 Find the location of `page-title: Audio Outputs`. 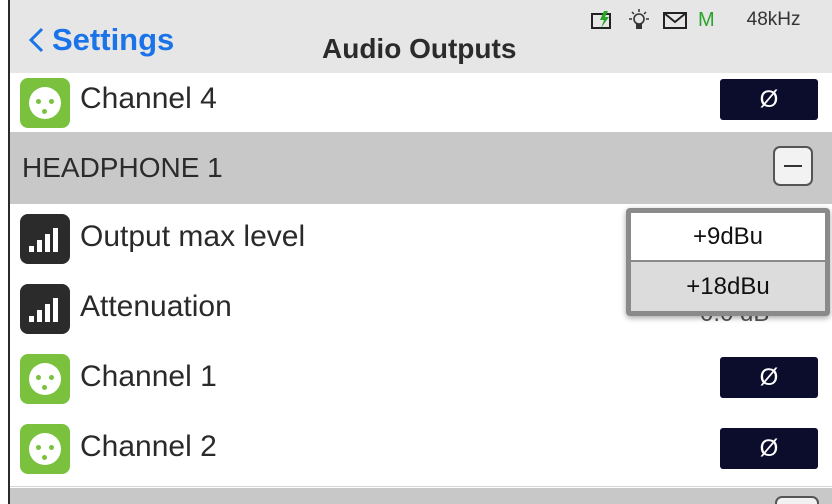

page-title: Audio Outputs is located at coordinates (419, 48).